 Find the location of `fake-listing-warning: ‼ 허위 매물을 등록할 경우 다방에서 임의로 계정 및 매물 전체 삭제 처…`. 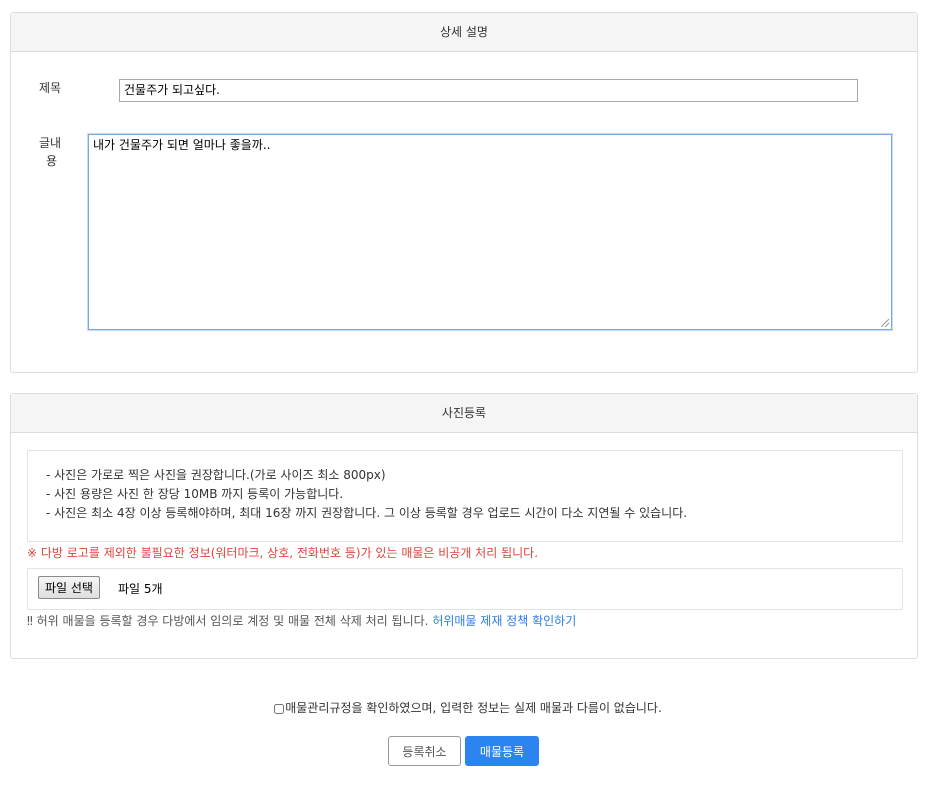

fake-listing-warning: ‼ 허위 매물을 등록할 경우 다방에서 임의로 계정 및 매물 전체 삭제 처… is located at coordinates (301, 620).